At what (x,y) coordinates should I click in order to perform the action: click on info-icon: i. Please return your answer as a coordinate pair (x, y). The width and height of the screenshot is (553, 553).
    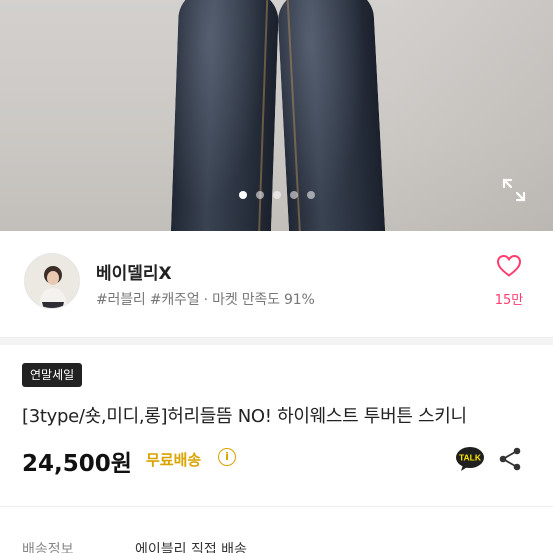
    Looking at the image, I should click on (227, 457).